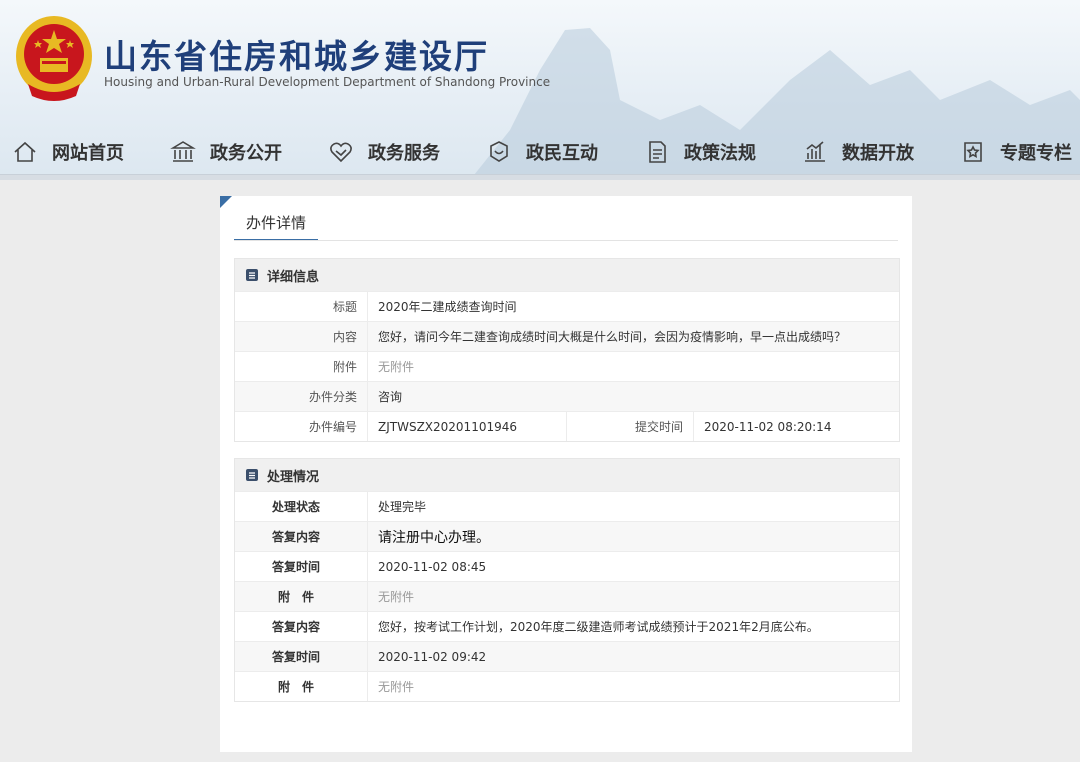 The image size is (1080, 762). I want to click on nav-item-policy: 政策法规, so click(700, 152).